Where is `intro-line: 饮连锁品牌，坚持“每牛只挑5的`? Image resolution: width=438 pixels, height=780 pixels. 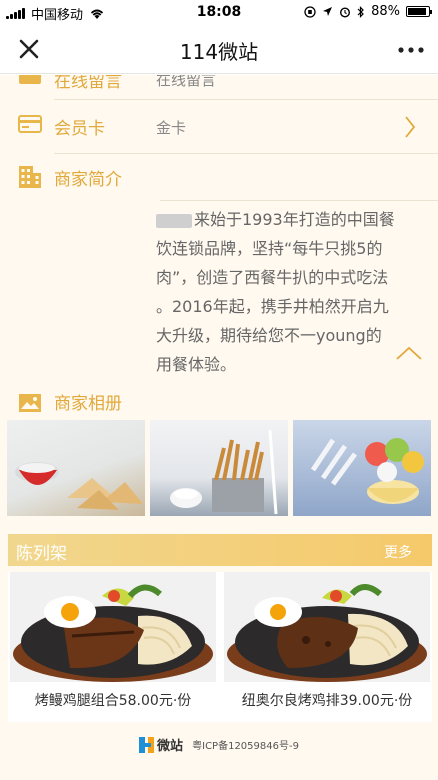
intro-line: 饮连锁品牌，坚持“每牛只挑5的 is located at coordinates (269, 248).